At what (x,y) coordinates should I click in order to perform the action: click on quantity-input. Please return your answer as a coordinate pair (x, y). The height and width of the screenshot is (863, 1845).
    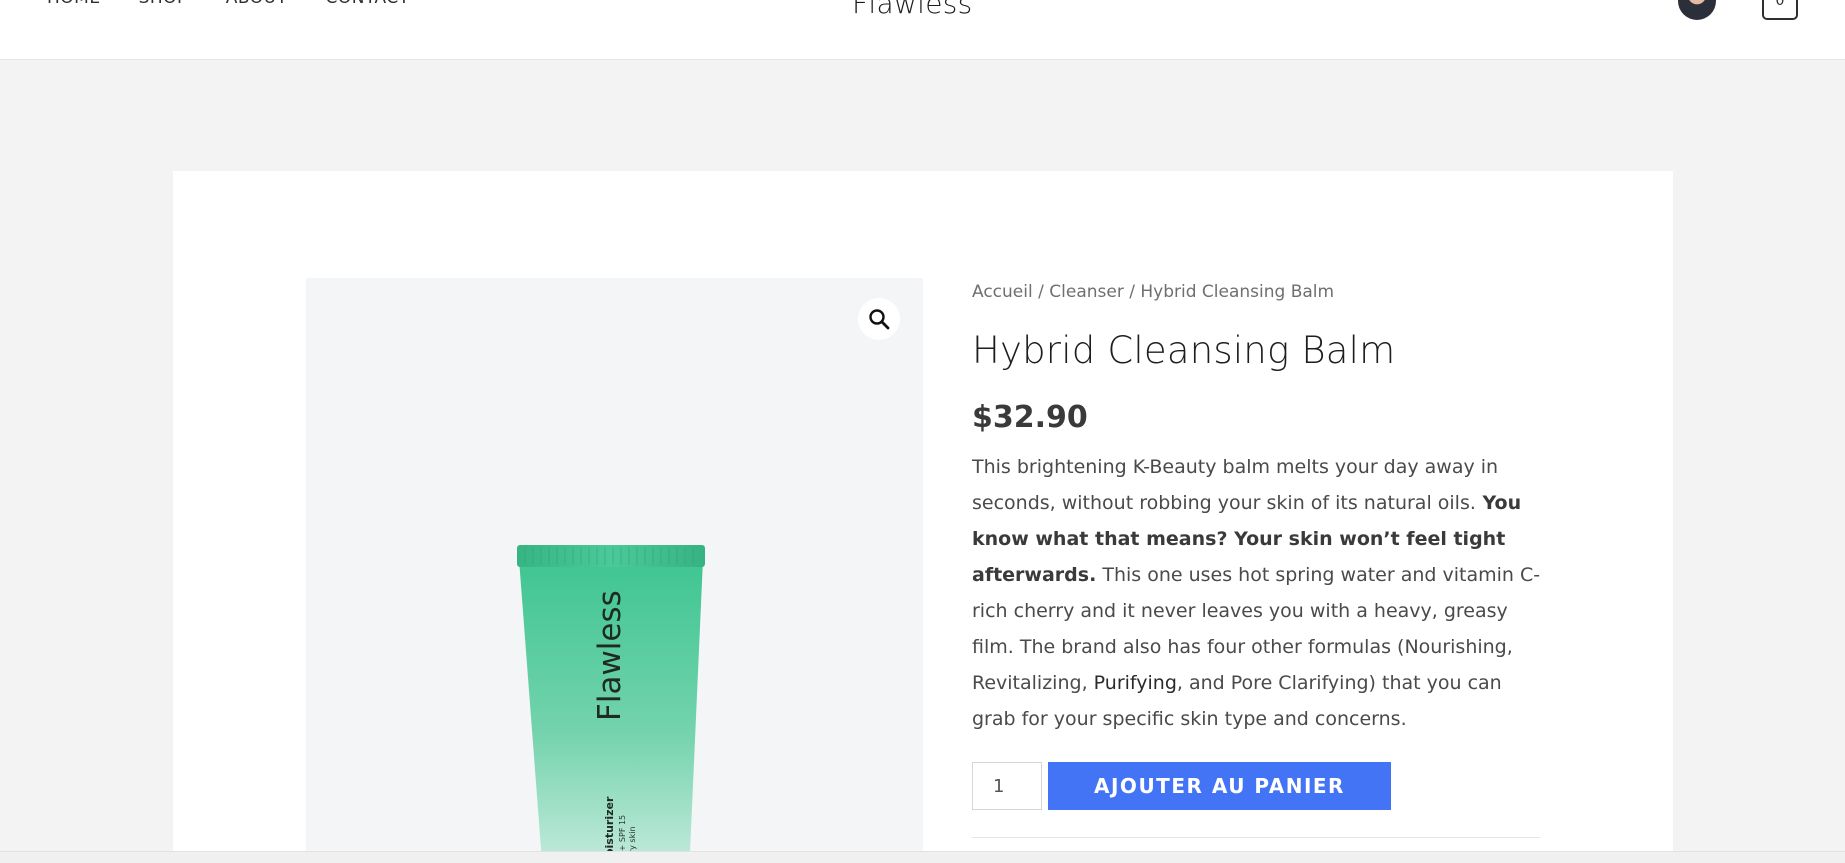
    Looking at the image, I should click on (1007, 786).